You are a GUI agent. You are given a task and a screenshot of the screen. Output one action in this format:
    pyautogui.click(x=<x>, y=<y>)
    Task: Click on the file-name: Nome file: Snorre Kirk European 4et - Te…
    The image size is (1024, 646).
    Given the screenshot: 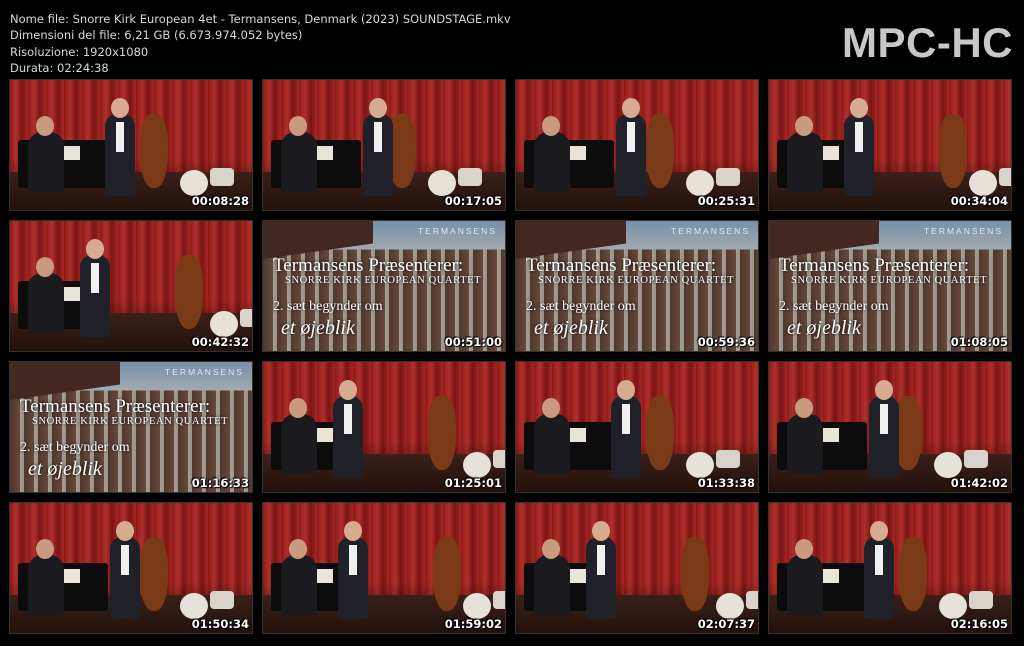 What is the action you would take?
    pyautogui.click(x=260, y=19)
    